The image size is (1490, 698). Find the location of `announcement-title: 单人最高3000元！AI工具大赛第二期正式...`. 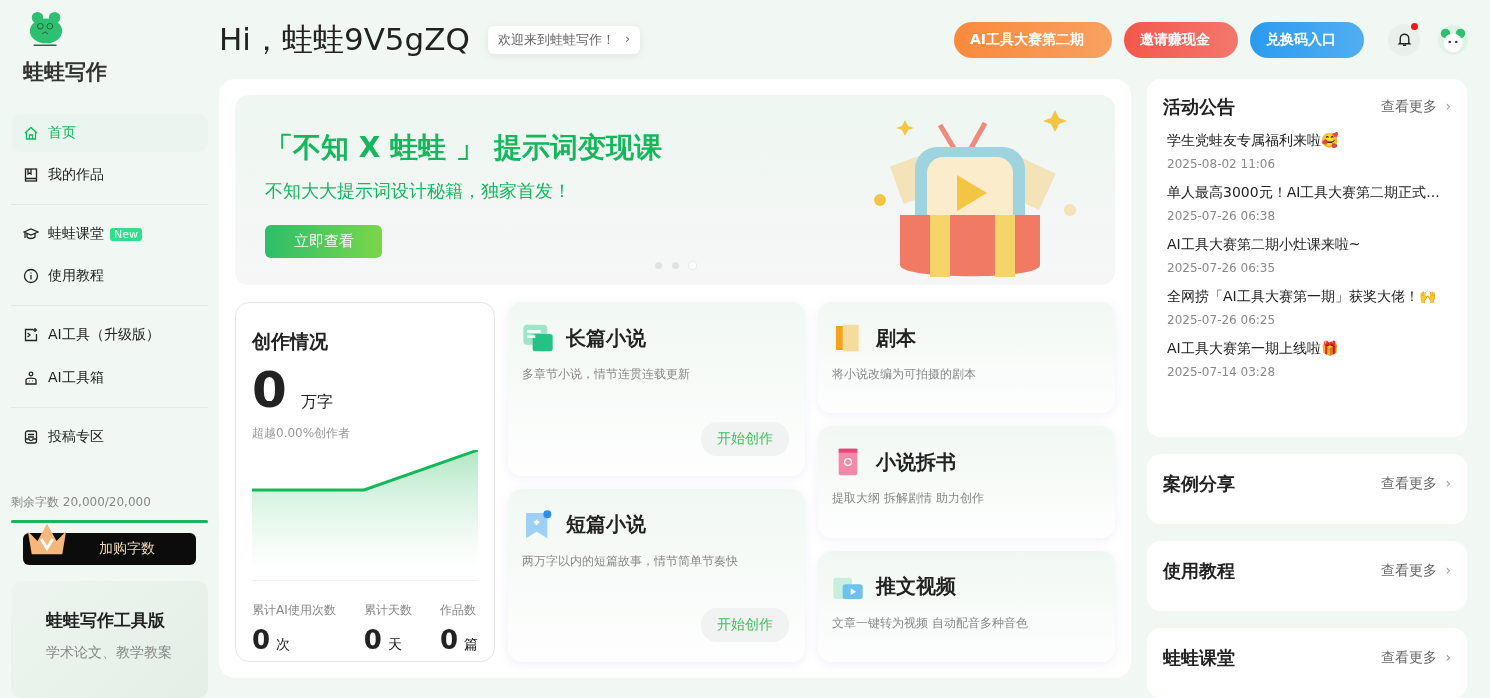

announcement-title: 单人最高3000元！AI工具大赛第二期正式... is located at coordinates (1304, 193).